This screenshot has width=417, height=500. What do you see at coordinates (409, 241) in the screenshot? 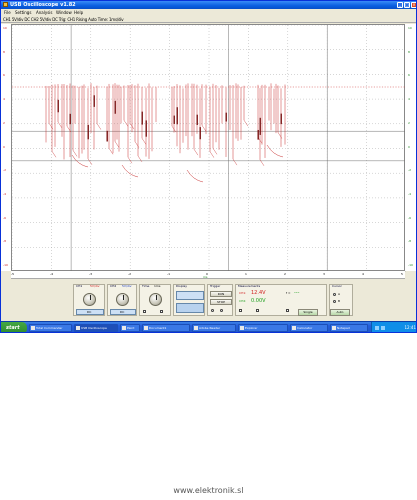
I see `ch2-scale-label: -8` at bounding box center [409, 241].